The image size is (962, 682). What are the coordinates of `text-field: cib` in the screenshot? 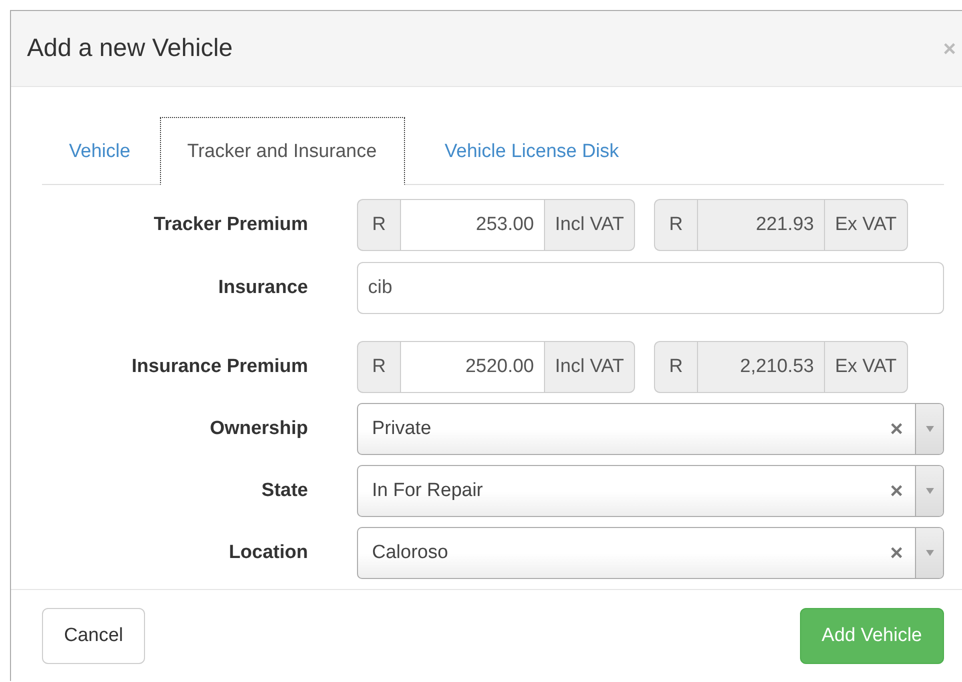 It's located at (650, 288).